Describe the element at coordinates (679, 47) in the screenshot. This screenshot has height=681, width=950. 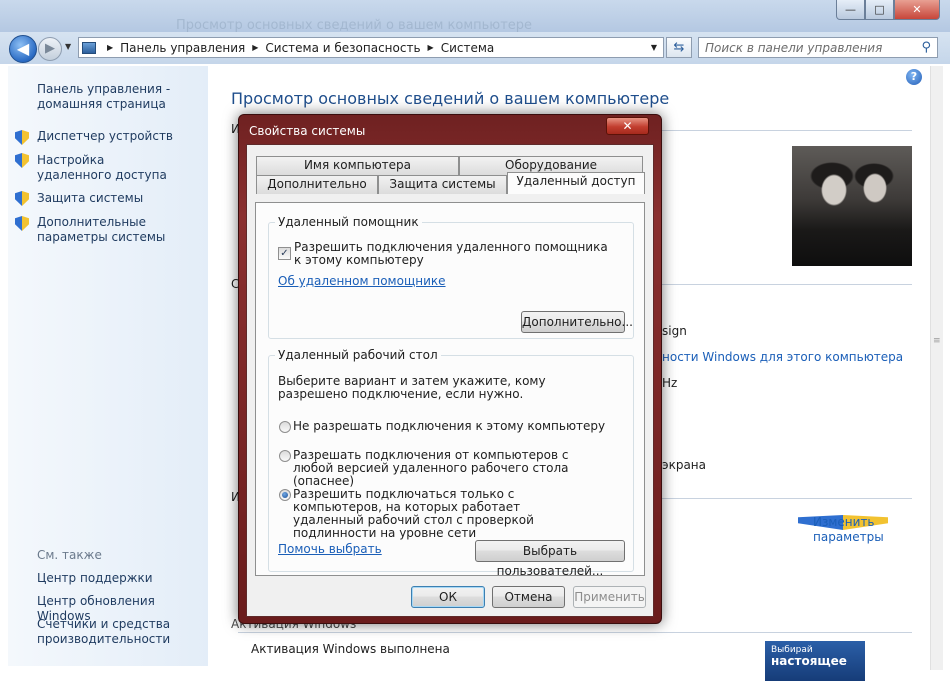
I see `refresh-button: ⇆` at that location.